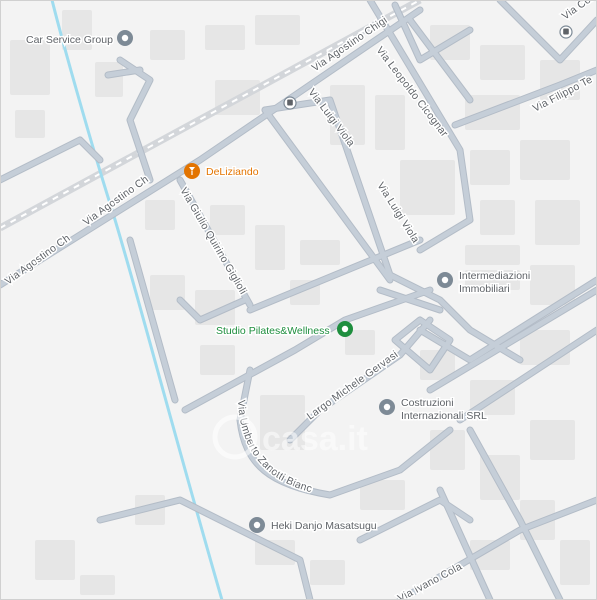 The height and width of the screenshot is (600, 597). Describe the element at coordinates (192, 171) in the screenshot. I see `food-pin-icon` at that location.